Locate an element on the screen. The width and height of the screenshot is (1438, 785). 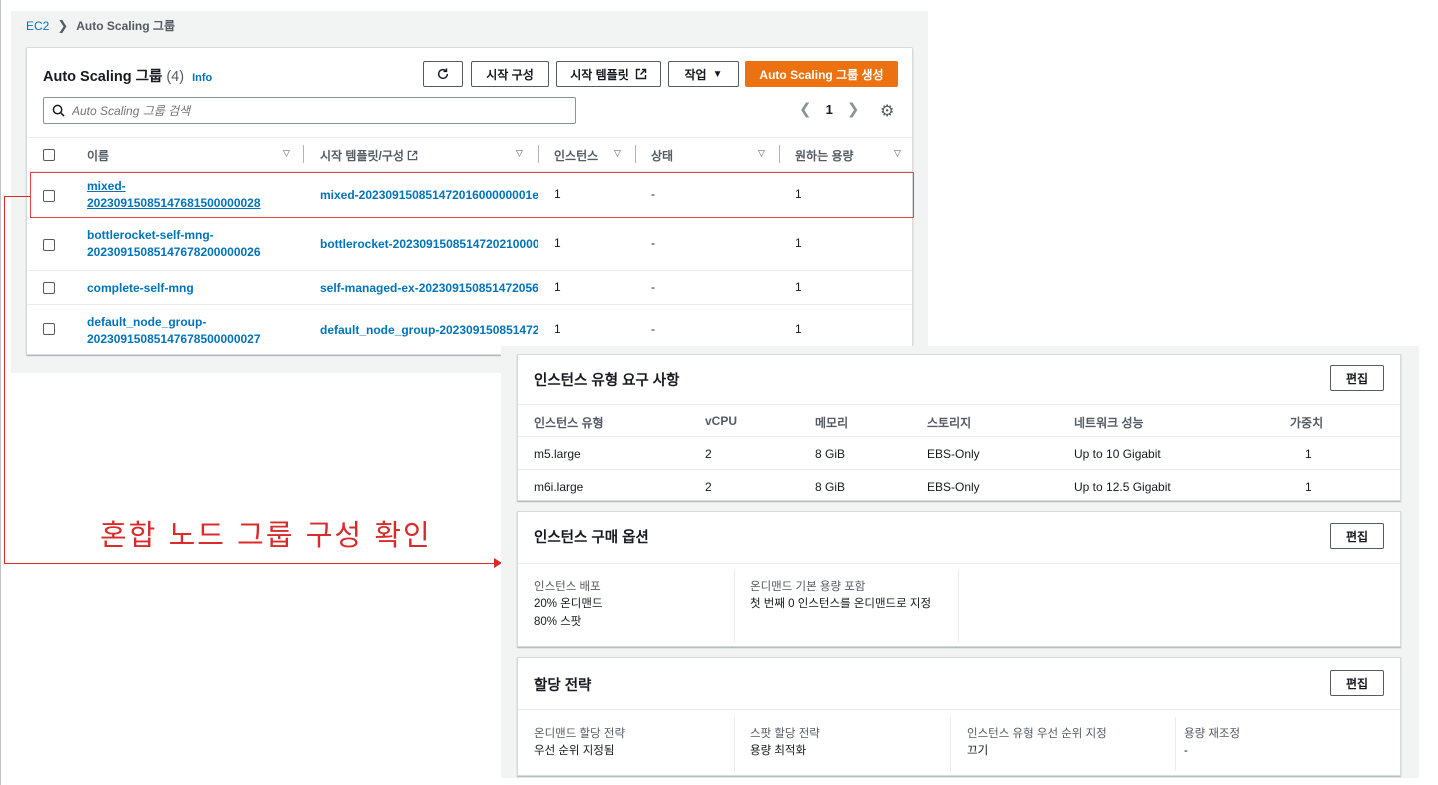
column-header-template: 시작 템플릿/구성 is located at coordinates (369, 155).